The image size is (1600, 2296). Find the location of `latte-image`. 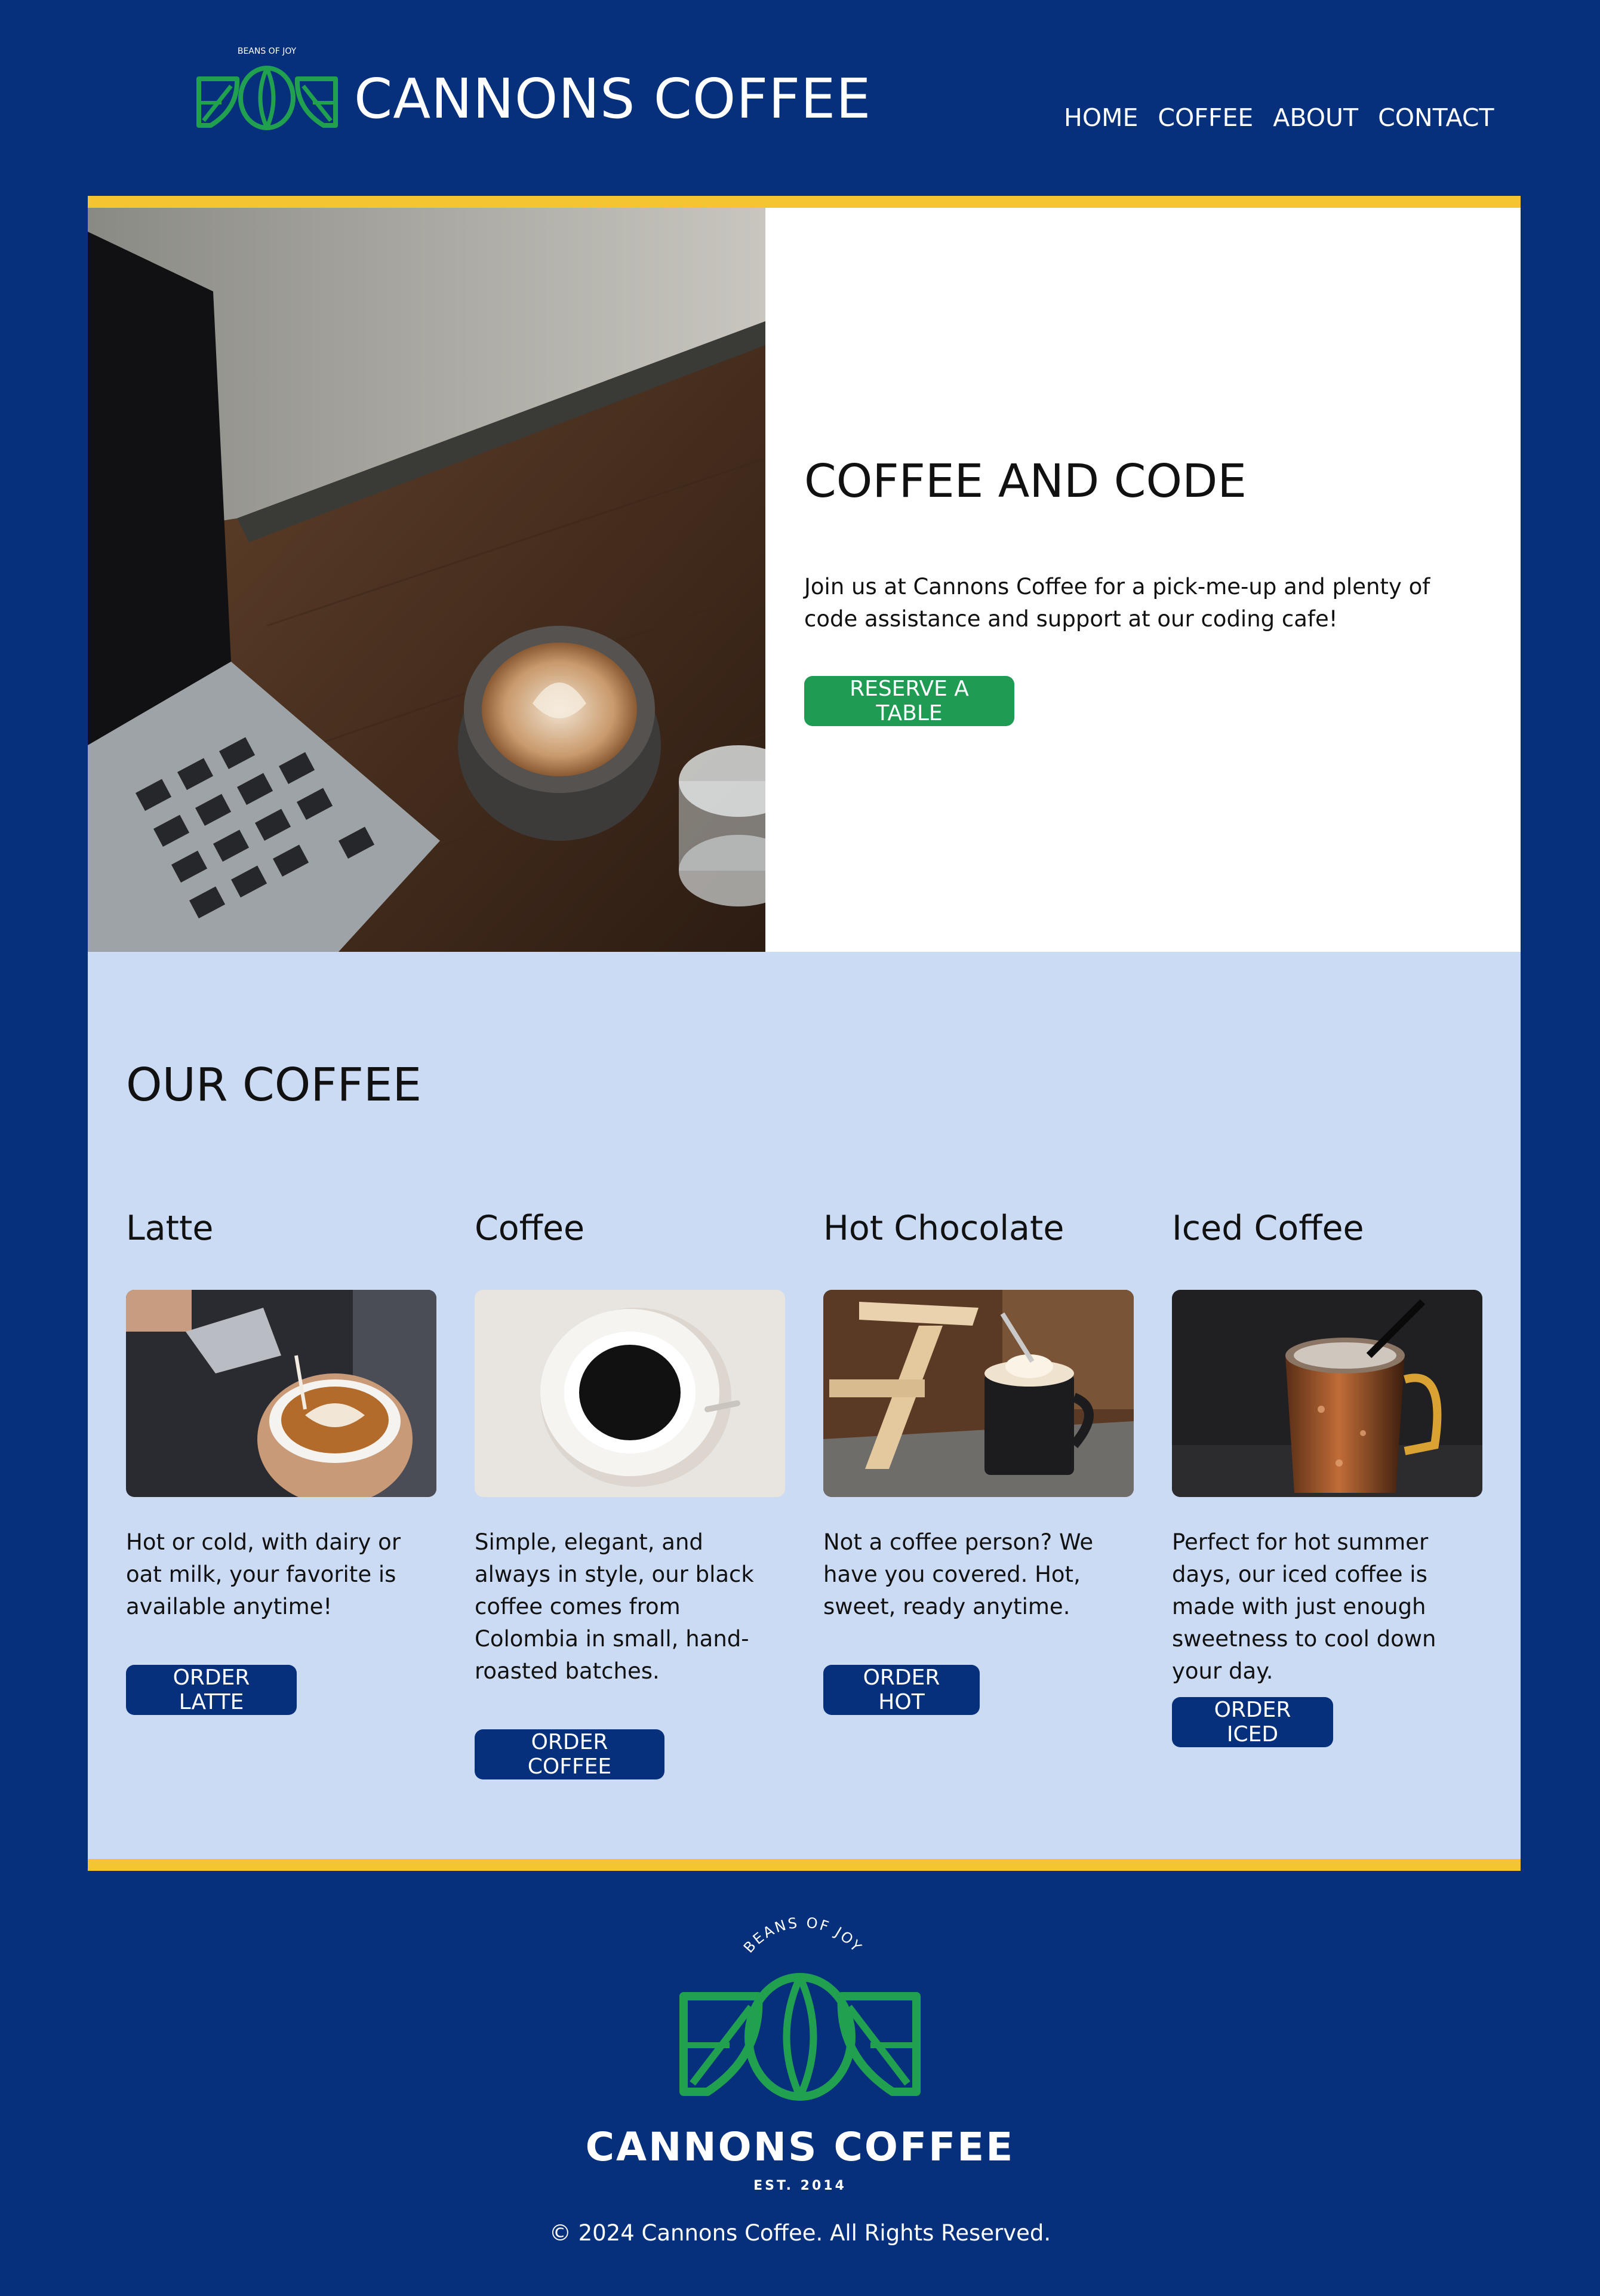

latte-image is located at coordinates (281, 1394).